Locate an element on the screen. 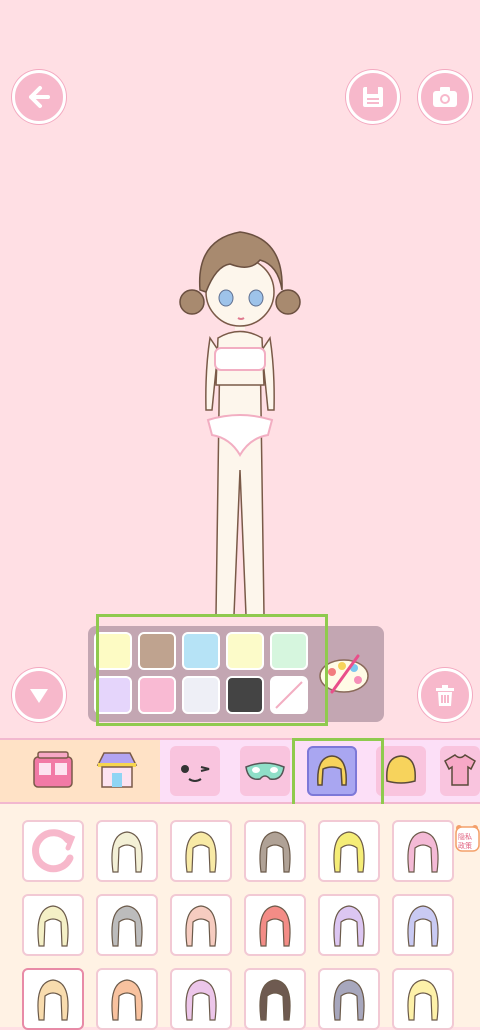 This screenshot has width=480, height=1030. shirt-icon is located at coordinates (460, 770).